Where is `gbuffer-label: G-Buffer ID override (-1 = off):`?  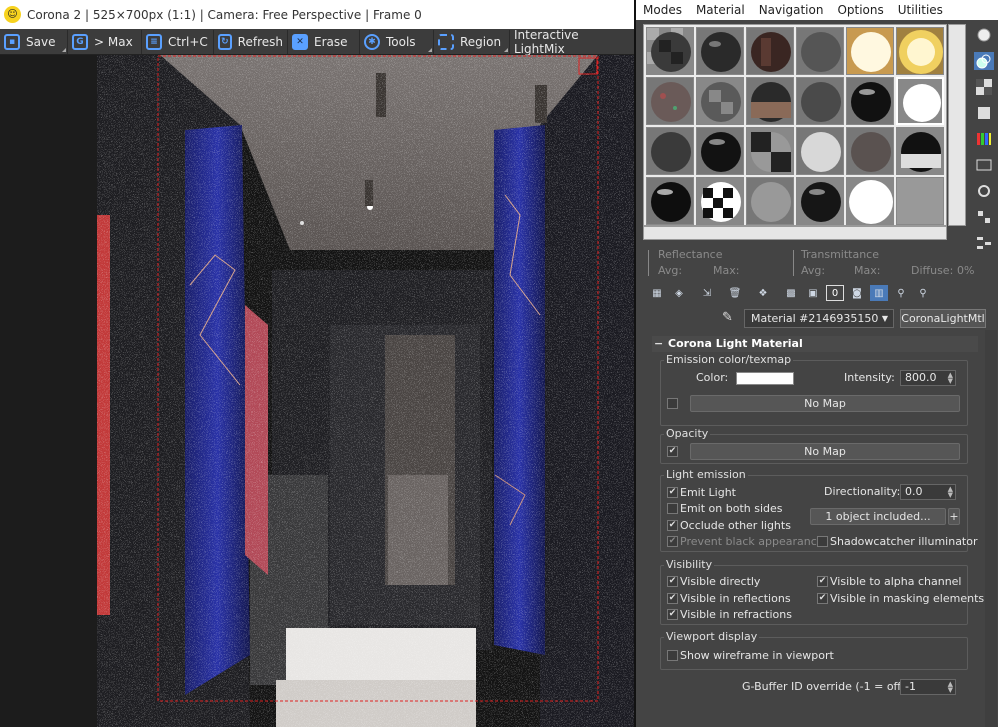 gbuffer-label: G-Buffer ID override (-1 = off): is located at coordinates (826, 686).